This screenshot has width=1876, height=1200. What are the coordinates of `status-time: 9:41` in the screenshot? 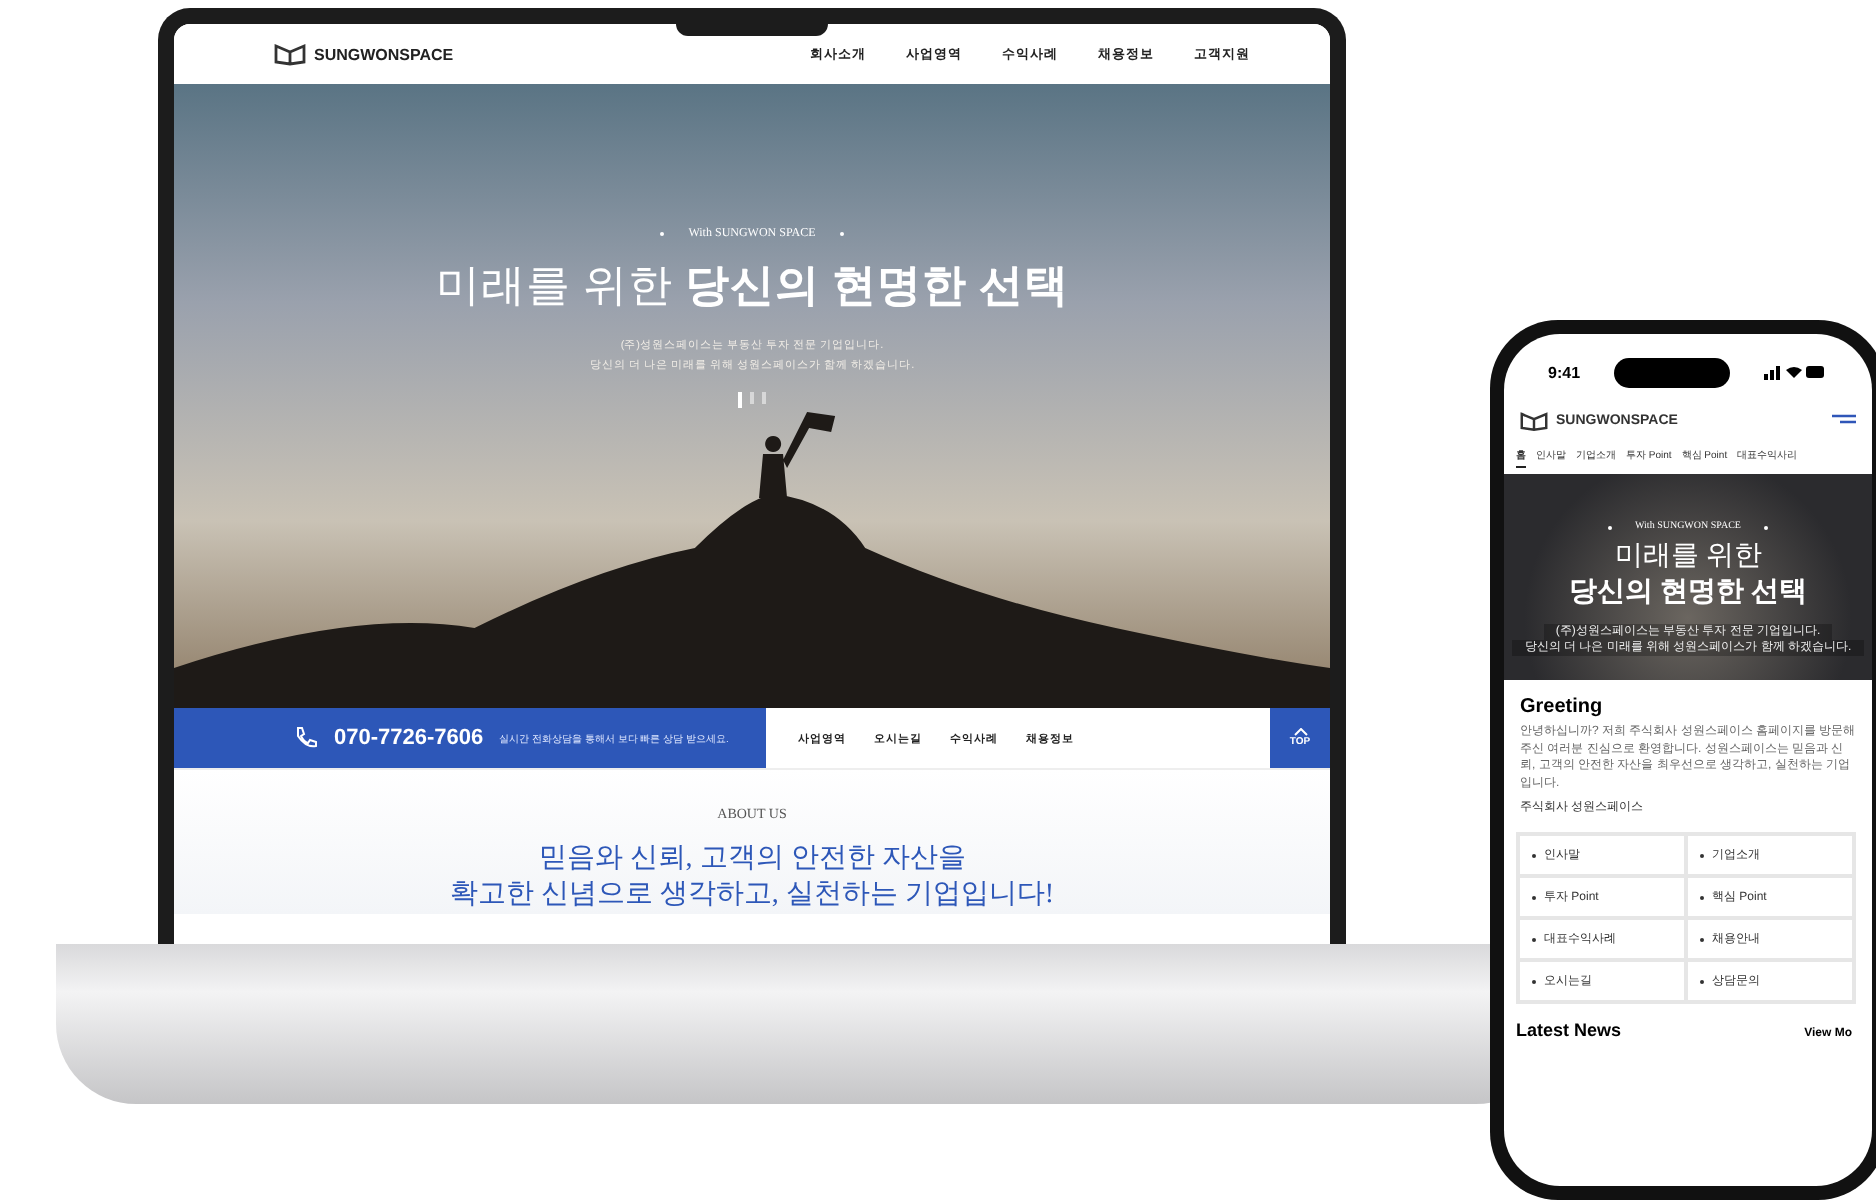 It's located at (1564, 372).